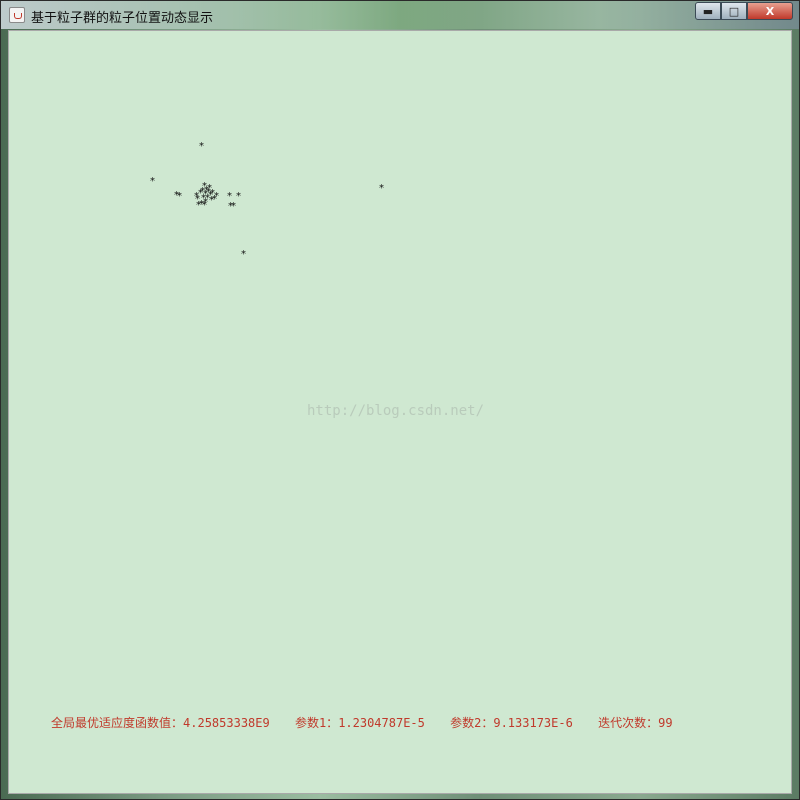 This screenshot has width=800, height=800. I want to click on title-bar: 基于粒子群的粒子位置动态显示 ▬ □ X, so click(400, 15).